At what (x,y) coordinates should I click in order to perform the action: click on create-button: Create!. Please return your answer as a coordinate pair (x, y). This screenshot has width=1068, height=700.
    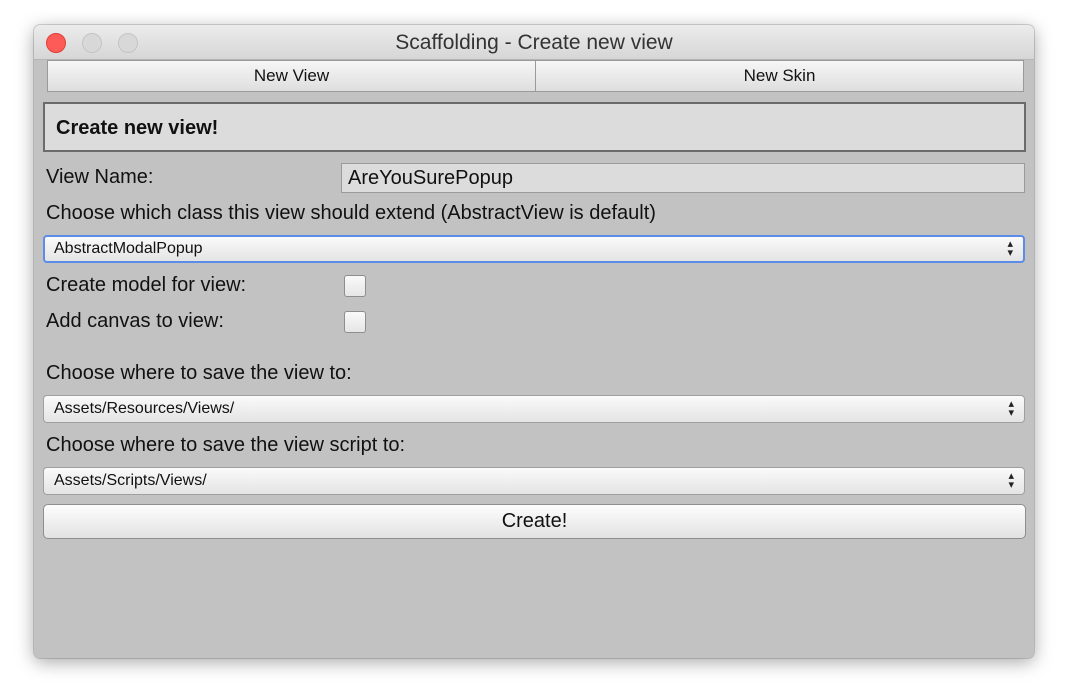
    Looking at the image, I should click on (534, 521).